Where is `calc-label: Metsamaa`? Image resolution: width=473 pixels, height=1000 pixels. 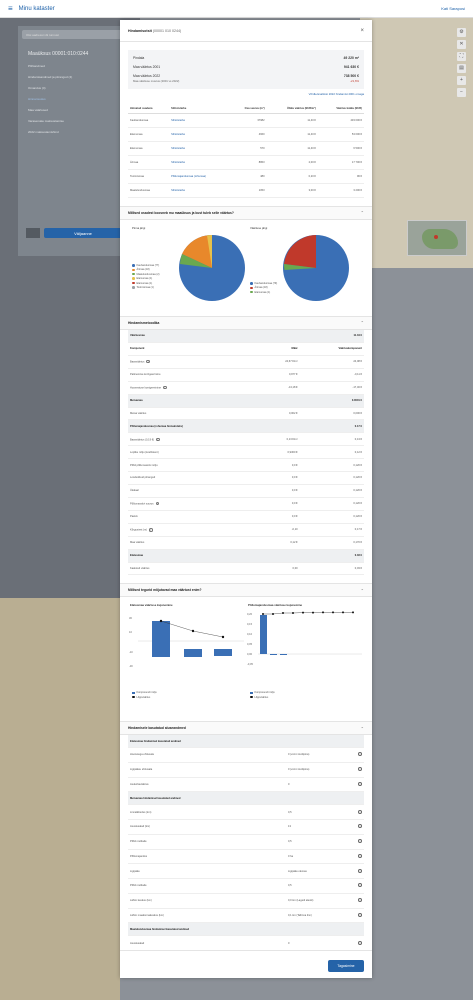 calc-label: Metsamaa is located at coordinates (195, 401).